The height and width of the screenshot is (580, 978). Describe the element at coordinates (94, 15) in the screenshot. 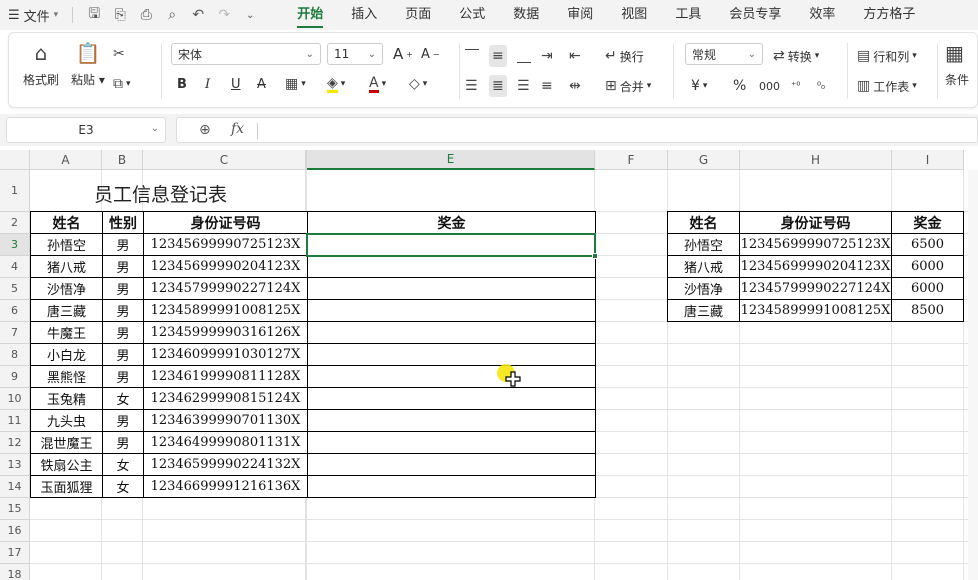

I see `save-icon: 🖫` at that location.